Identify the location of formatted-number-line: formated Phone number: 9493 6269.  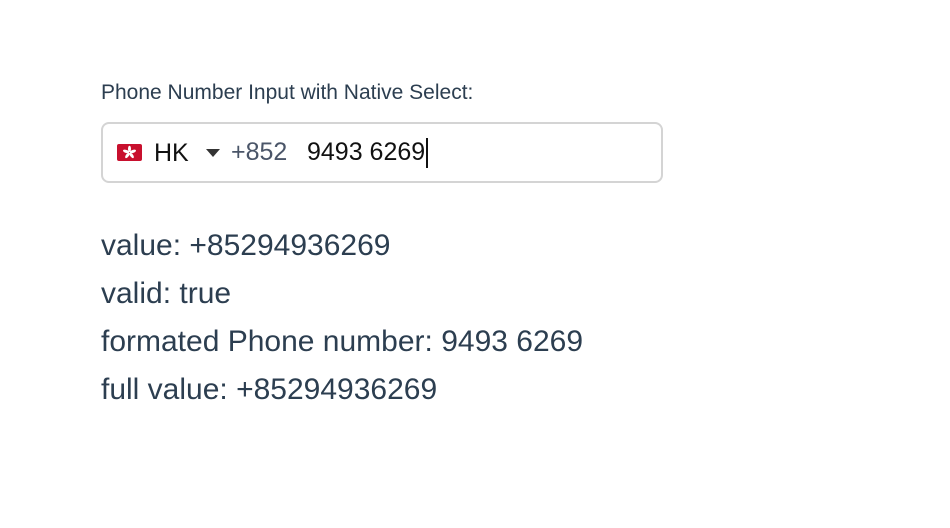
(342, 341).